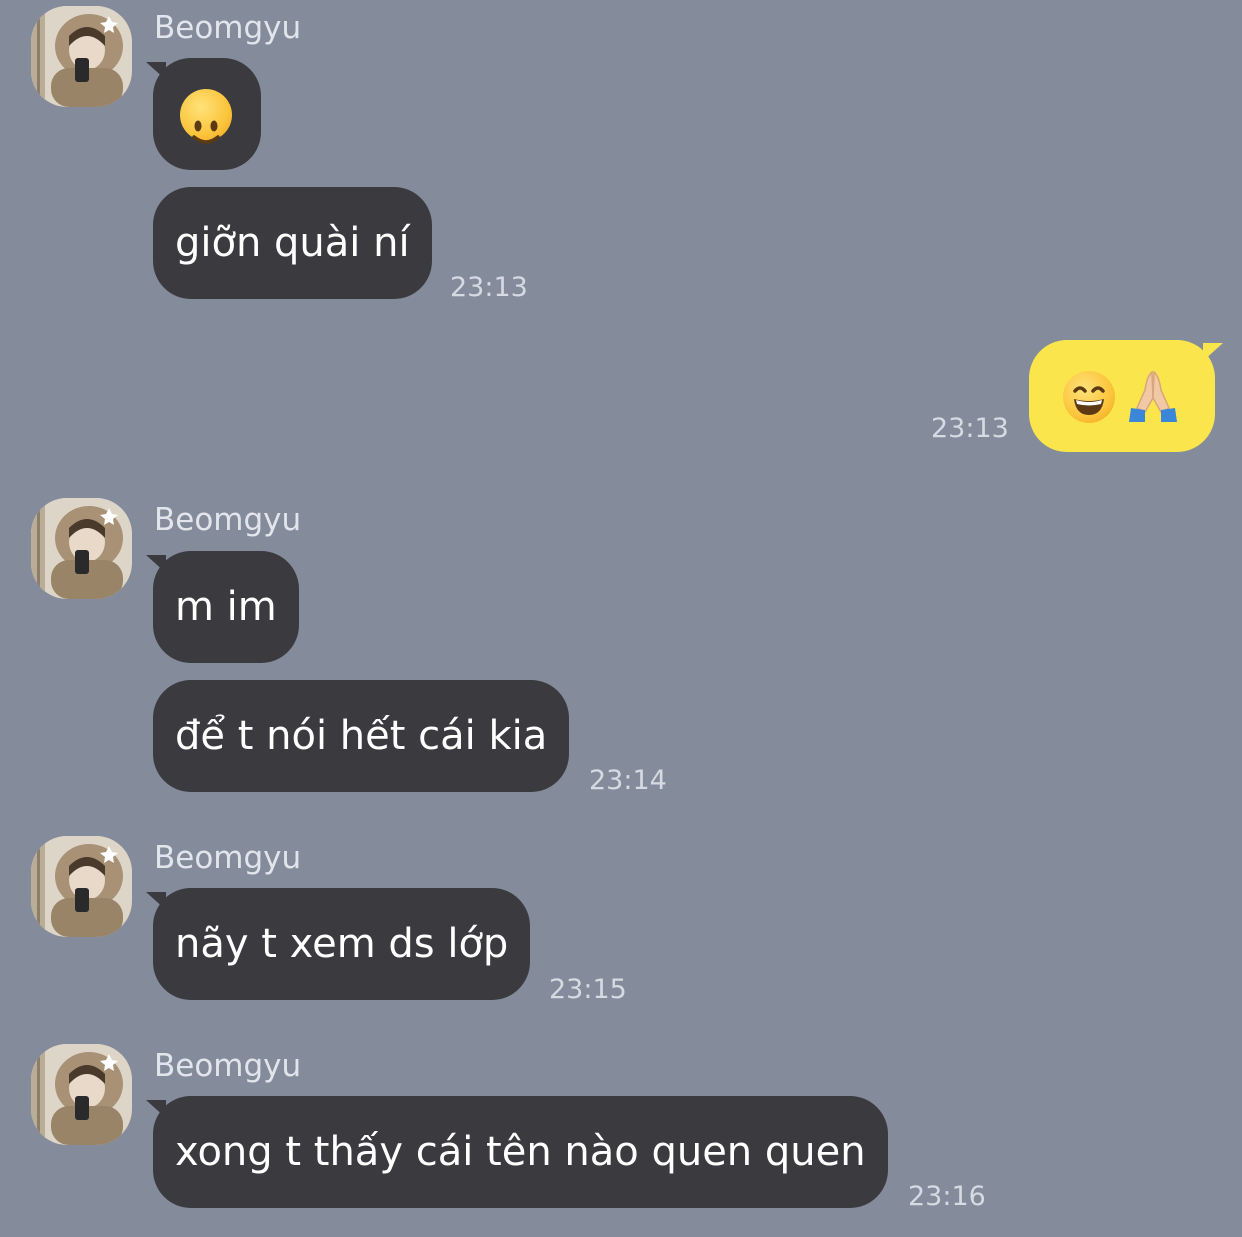 The image size is (1242, 1237). What do you see at coordinates (588, 989) in the screenshot?
I see `message-time: 23:15` at bounding box center [588, 989].